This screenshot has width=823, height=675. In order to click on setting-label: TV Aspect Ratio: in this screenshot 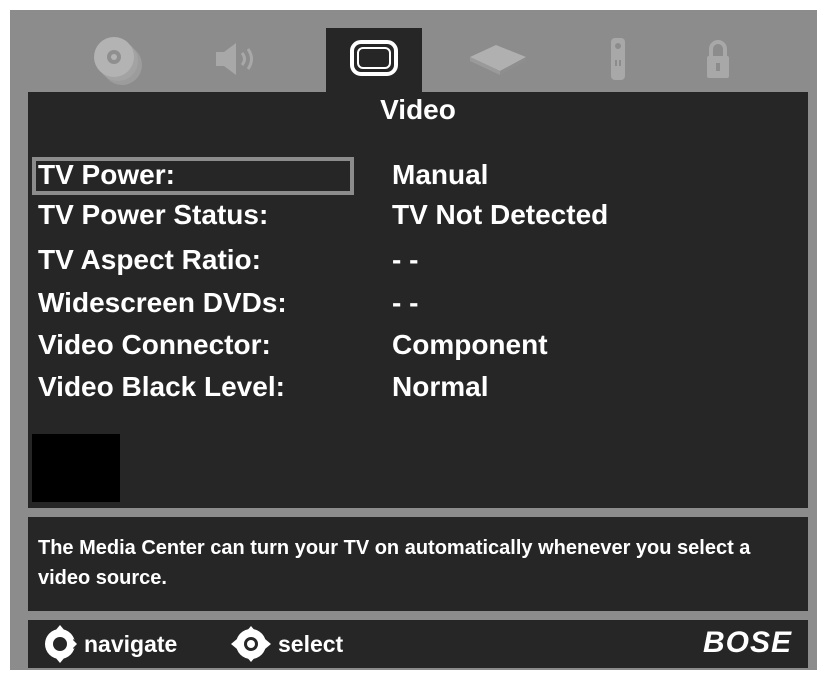, I will do `click(149, 259)`.